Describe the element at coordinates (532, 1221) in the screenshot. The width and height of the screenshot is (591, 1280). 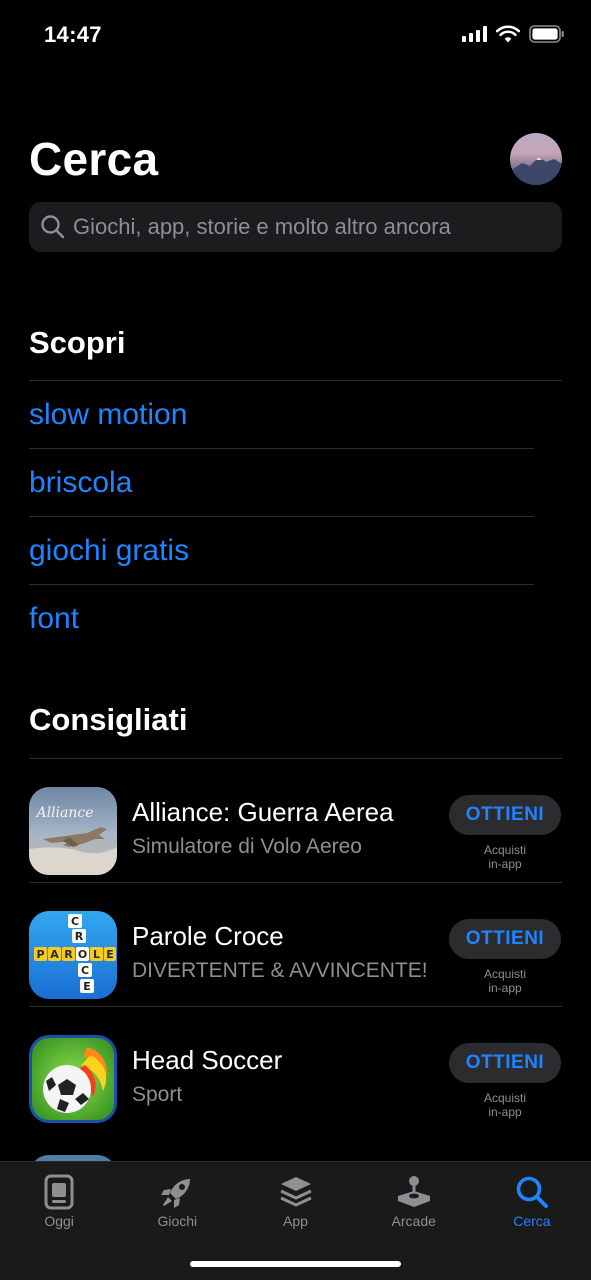
I see `tab-label: Cerca` at that location.